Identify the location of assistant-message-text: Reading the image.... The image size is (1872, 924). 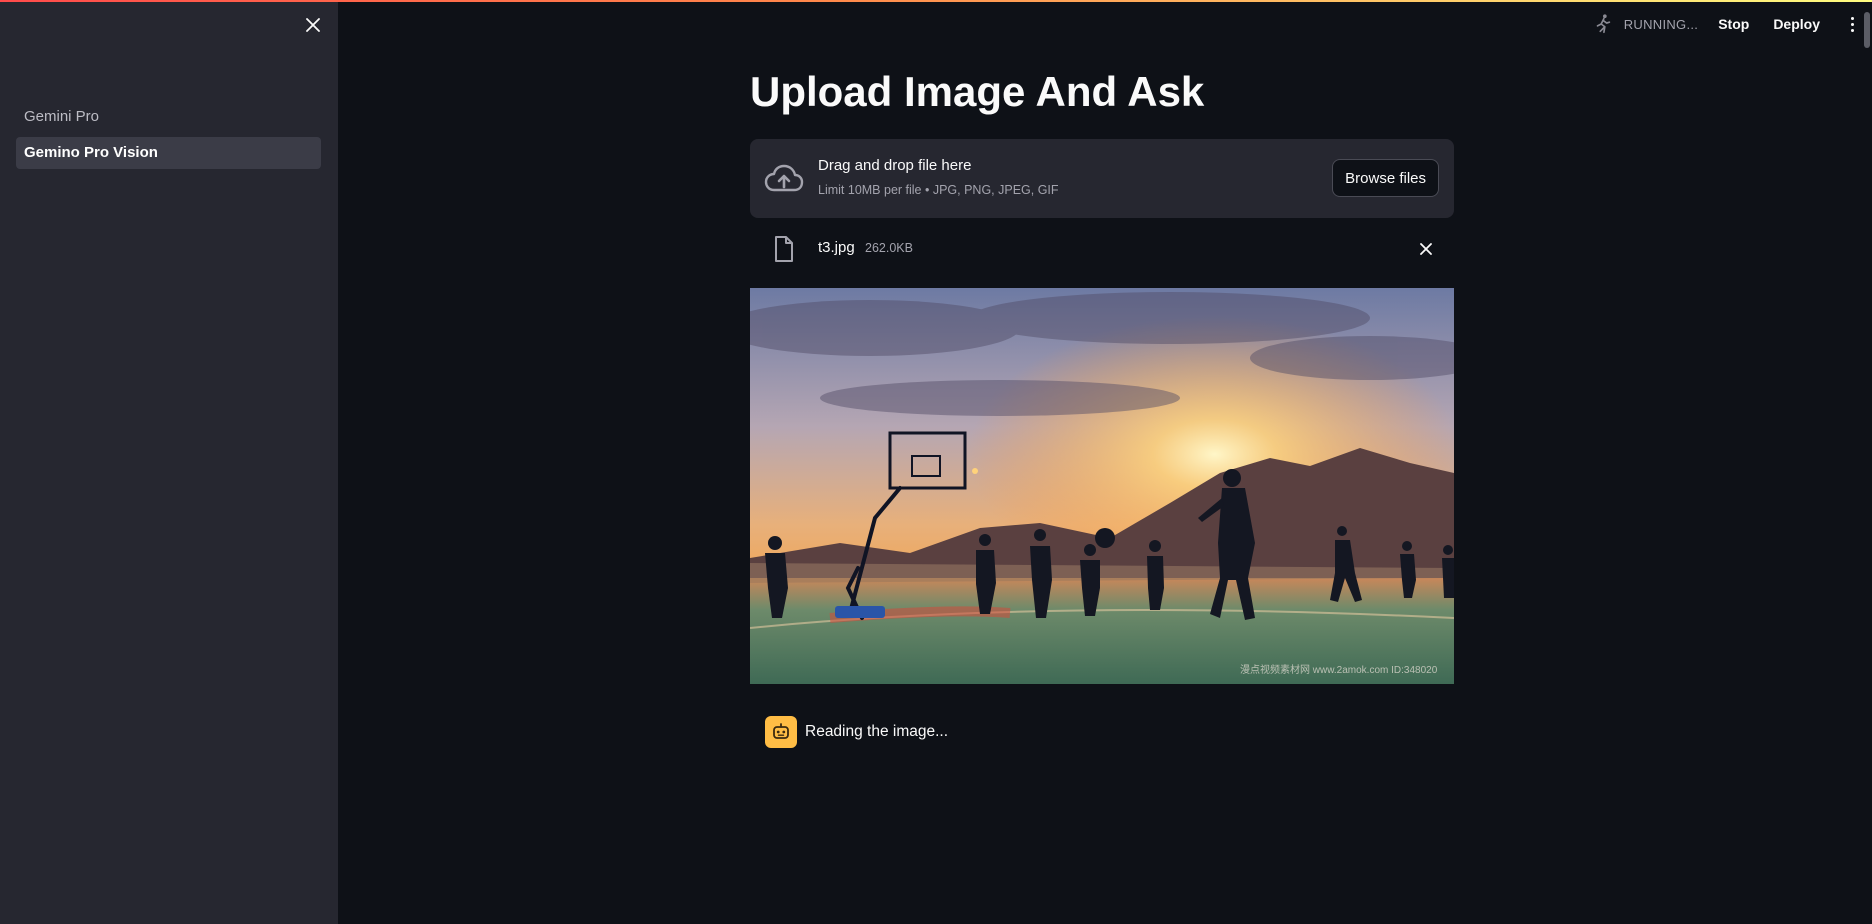
(877, 731).